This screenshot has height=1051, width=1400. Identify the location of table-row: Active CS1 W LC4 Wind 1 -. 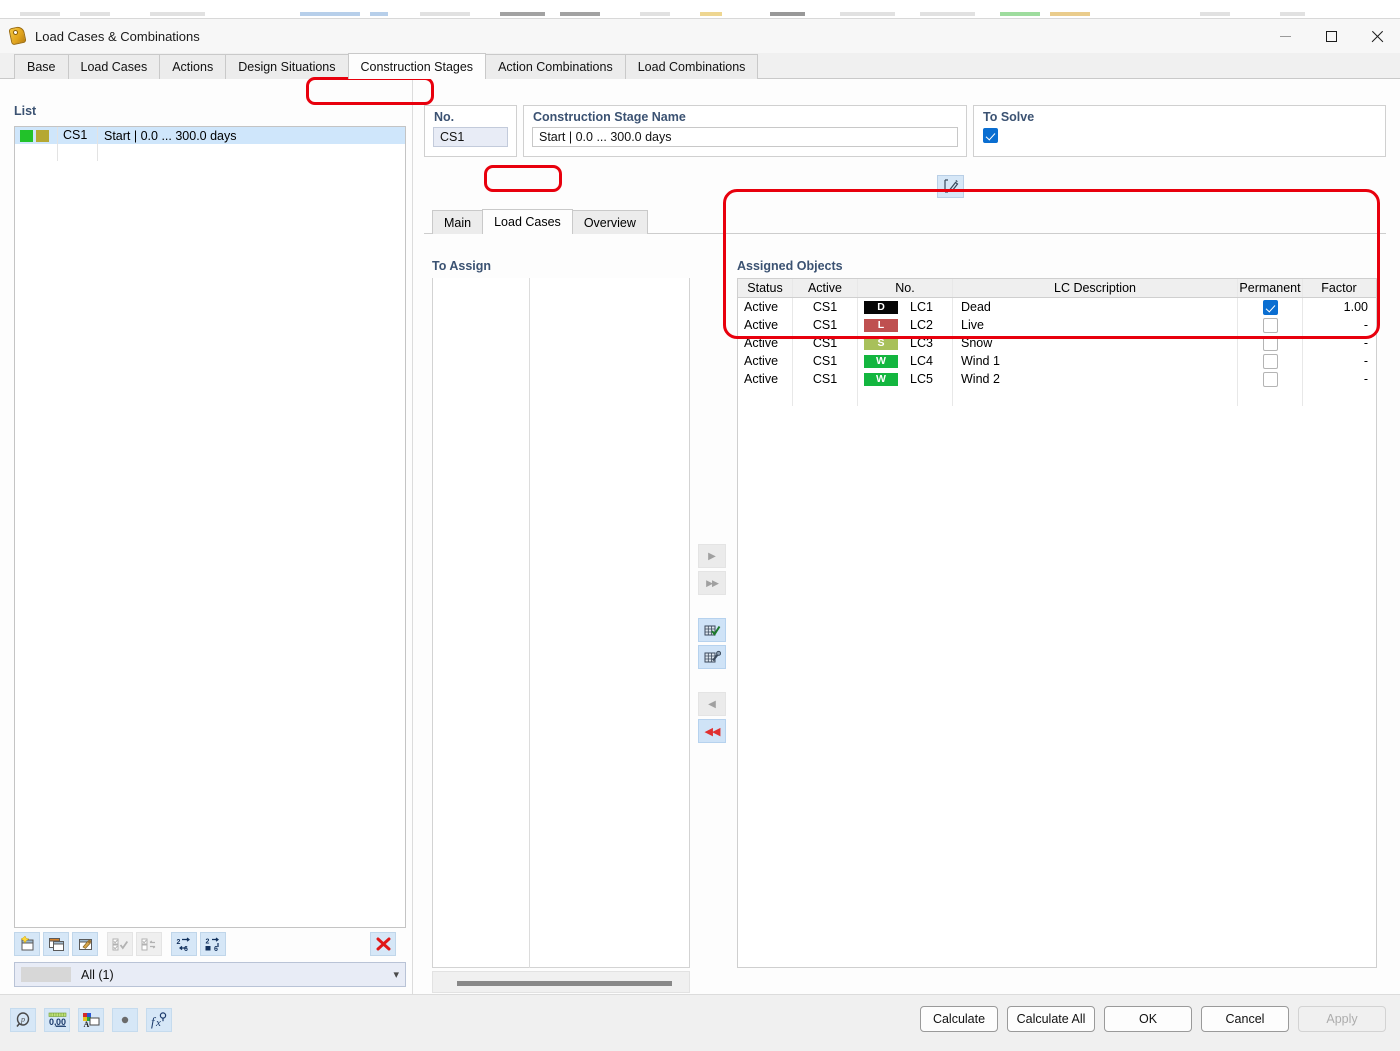
(1057, 361).